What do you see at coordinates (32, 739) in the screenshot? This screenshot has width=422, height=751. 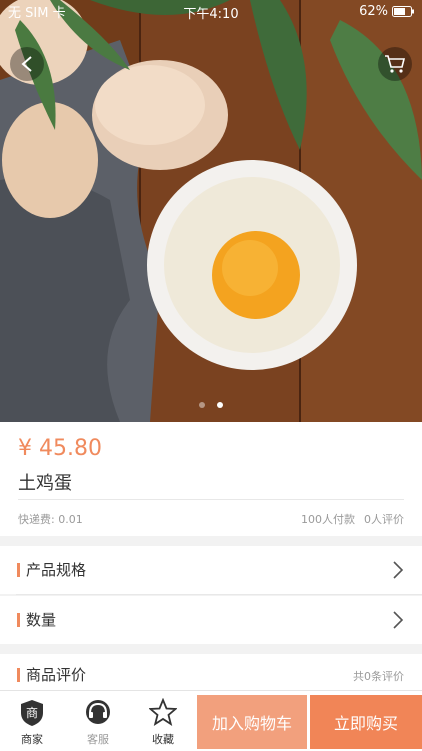 I see `shop-tab-label: 商家` at bounding box center [32, 739].